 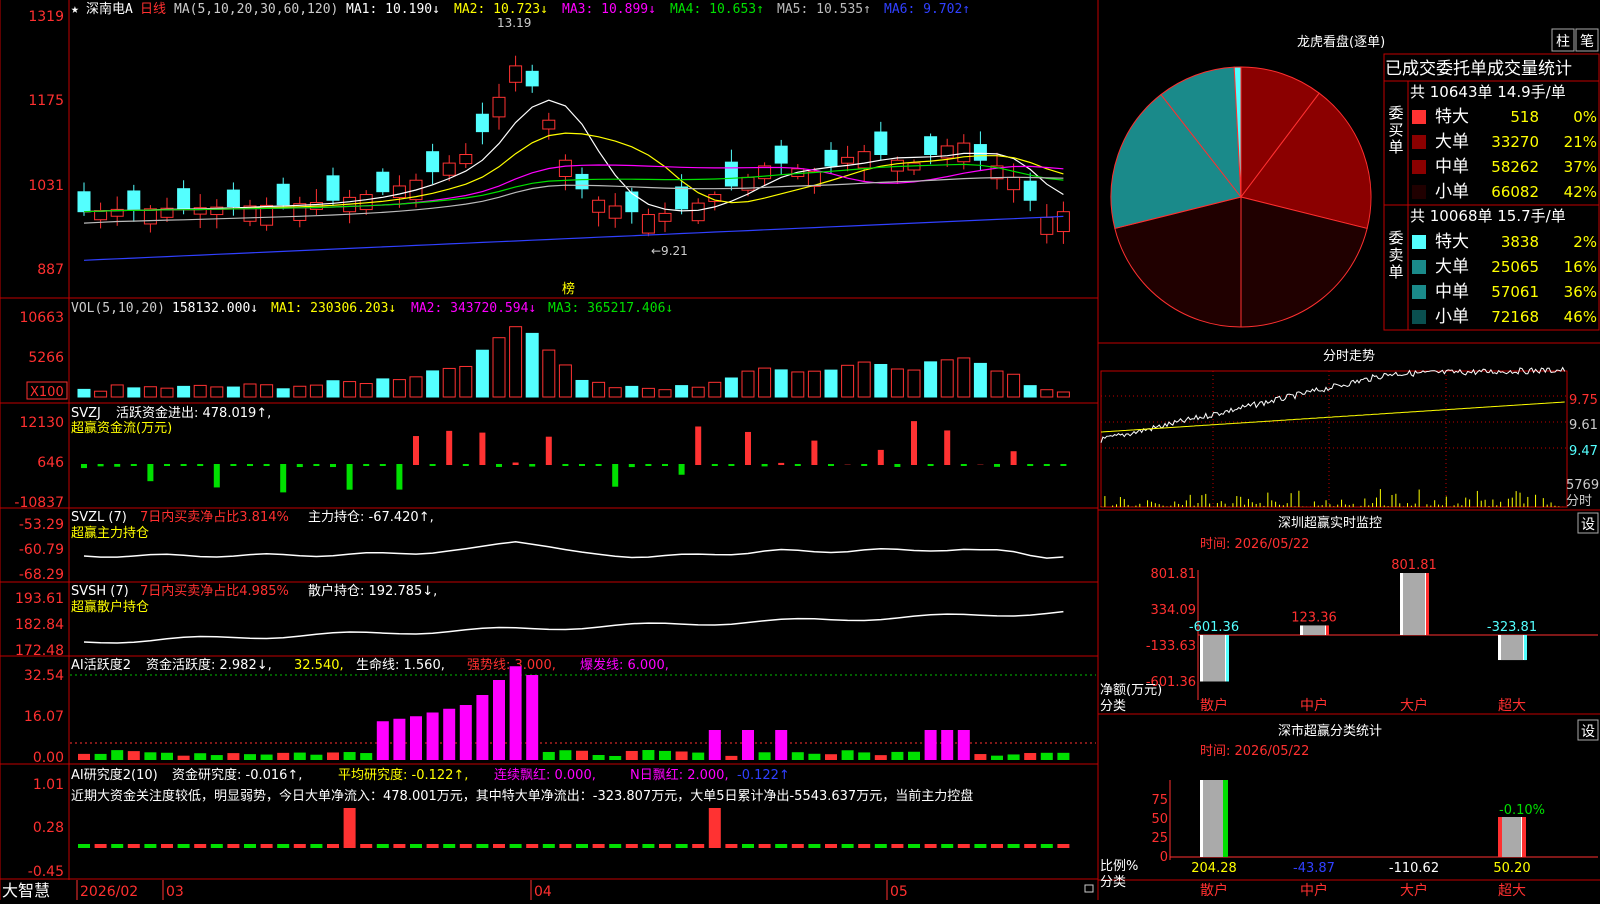 What do you see at coordinates (1254, 544) in the screenshot?
I see `monitor-time: 时间: 2026/05/22` at bounding box center [1254, 544].